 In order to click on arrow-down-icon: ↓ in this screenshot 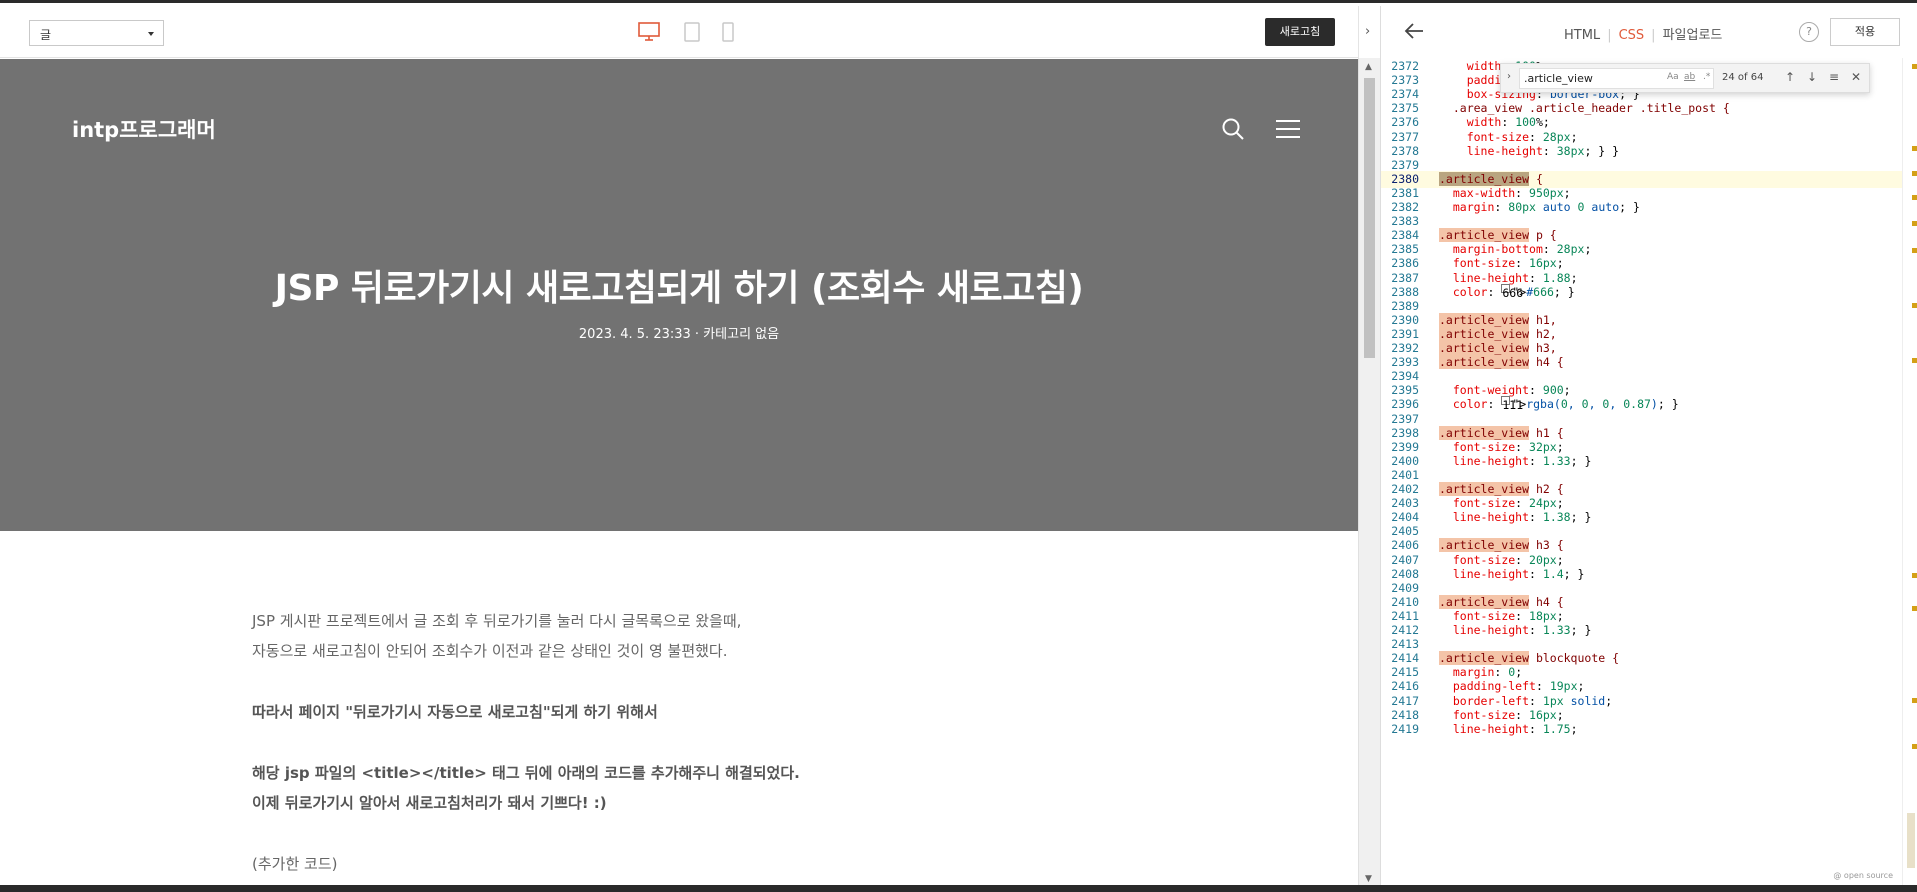, I will do `click(1812, 77)`.